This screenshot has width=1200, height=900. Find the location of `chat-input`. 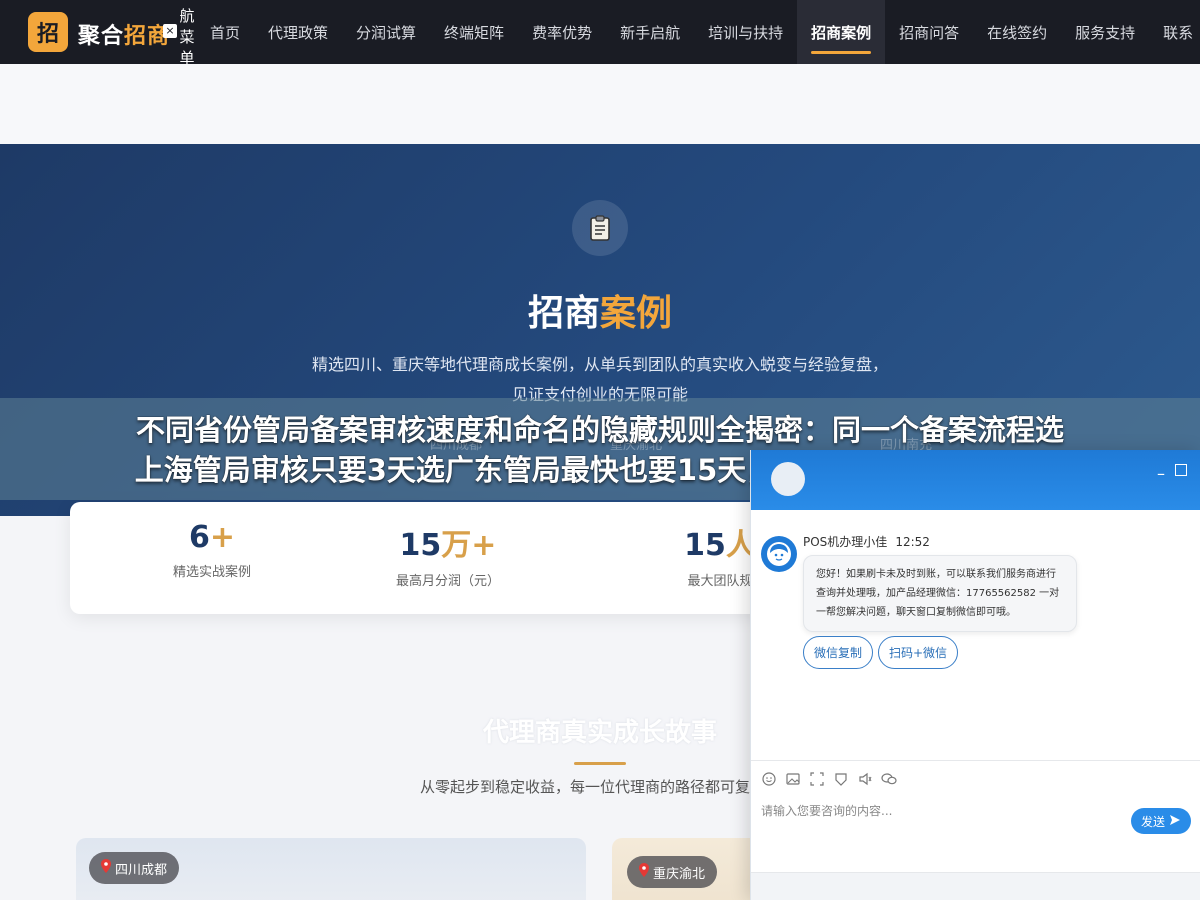

chat-input is located at coordinates (941, 811).